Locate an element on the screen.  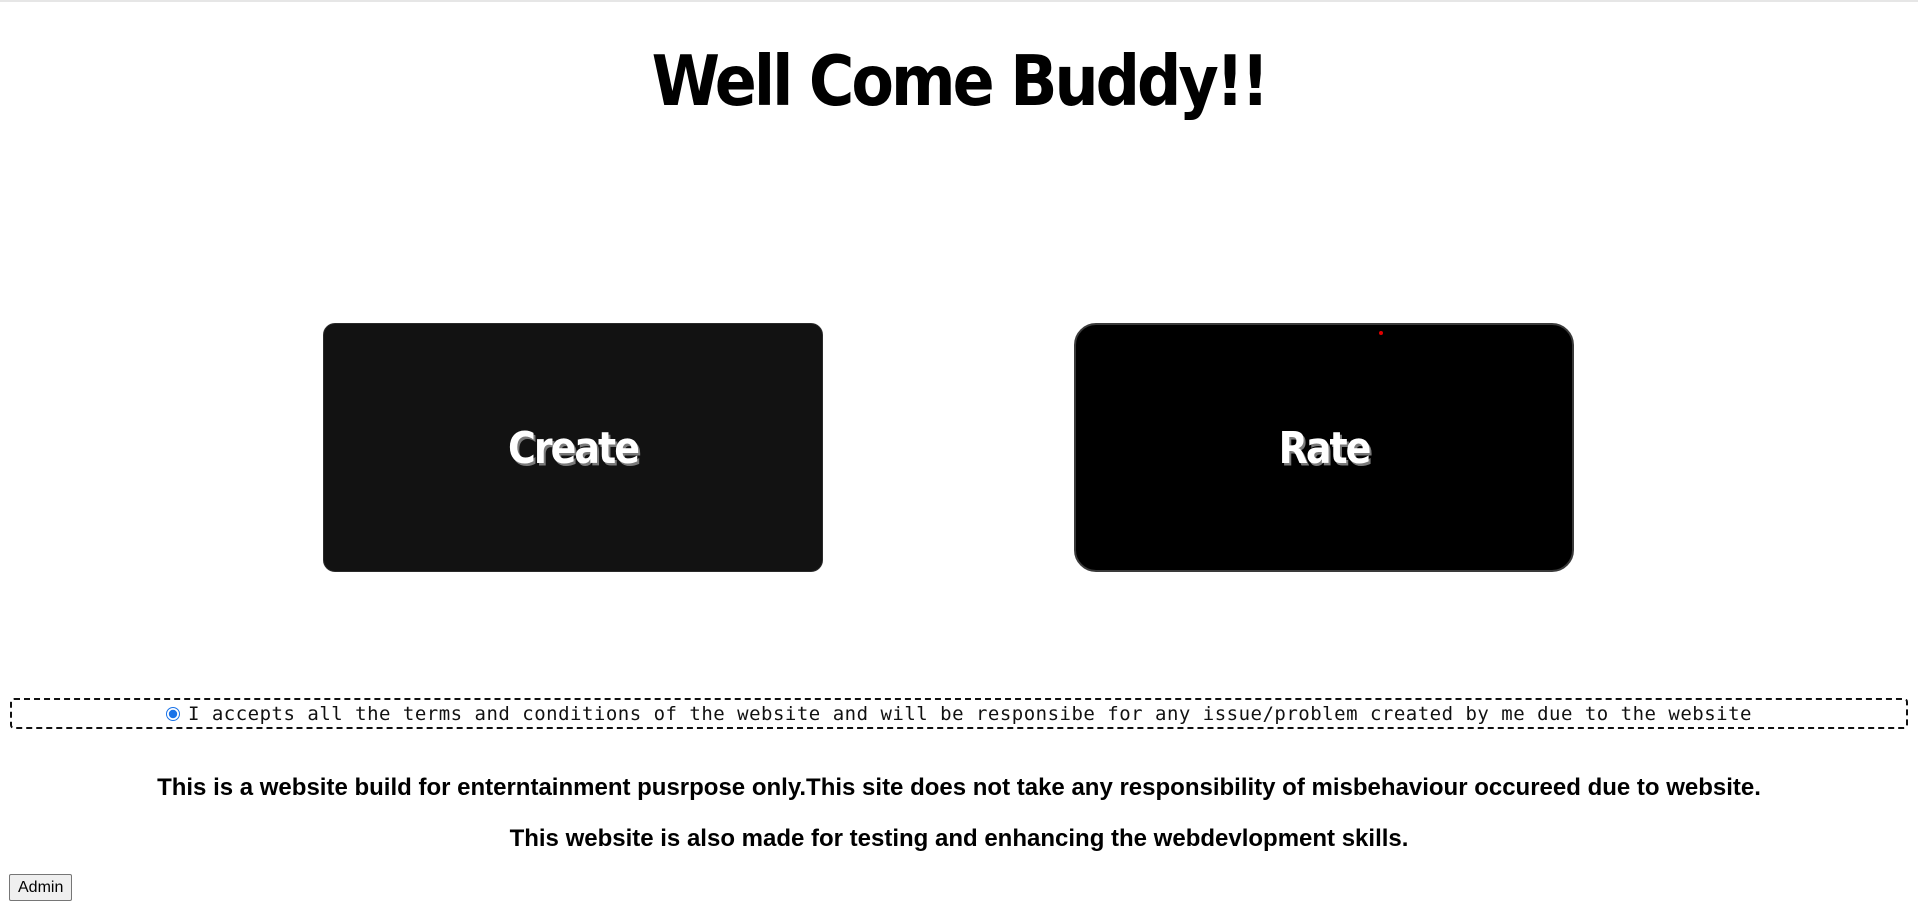
rate-button-label: Rate is located at coordinates (1325, 447).